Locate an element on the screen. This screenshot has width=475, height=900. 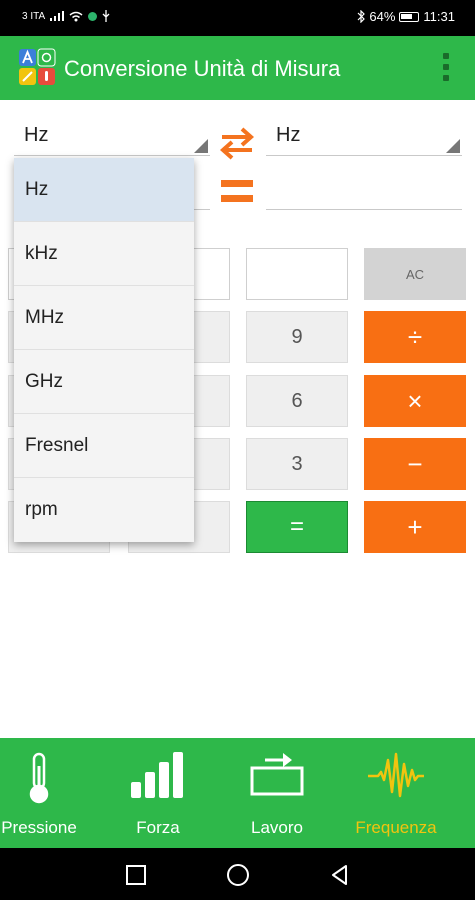
divide-button: ÷ is located at coordinates (415, 337).